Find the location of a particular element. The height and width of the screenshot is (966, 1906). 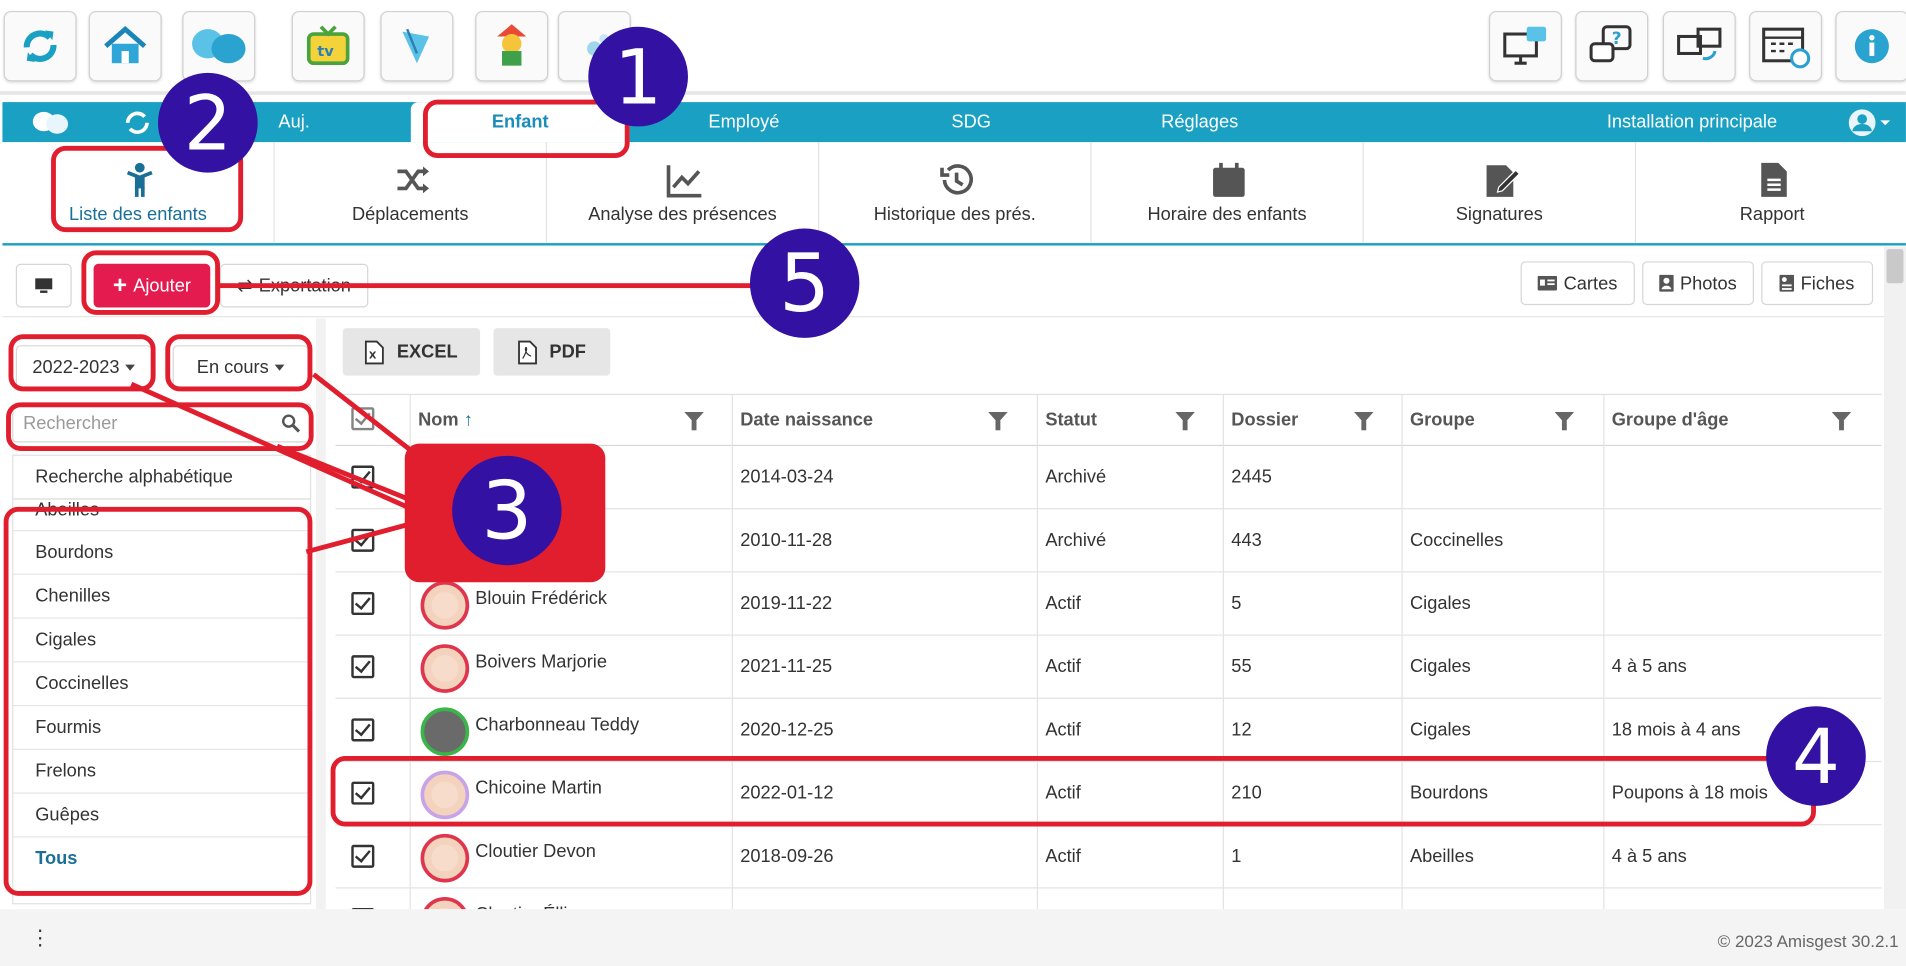

name-cell: Cloutier Éllie is located at coordinates (572, 899).